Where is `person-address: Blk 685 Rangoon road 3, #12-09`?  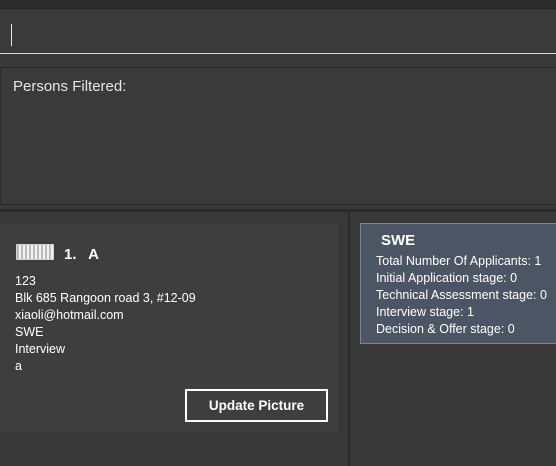
person-address: Blk 685 Rangoon road 3, #12-09 is located at coordinates (105, 298).